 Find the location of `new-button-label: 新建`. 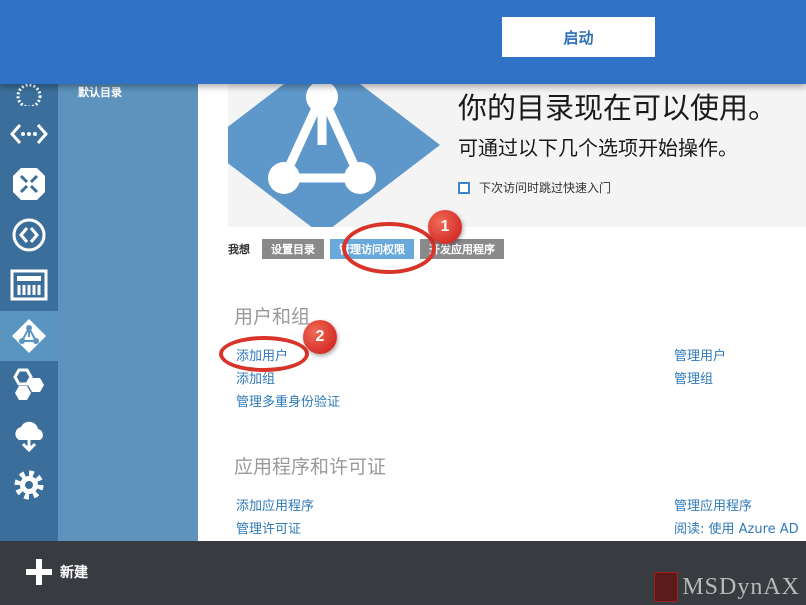

new-button-label: 新建 is located at coordinates (74, 573).